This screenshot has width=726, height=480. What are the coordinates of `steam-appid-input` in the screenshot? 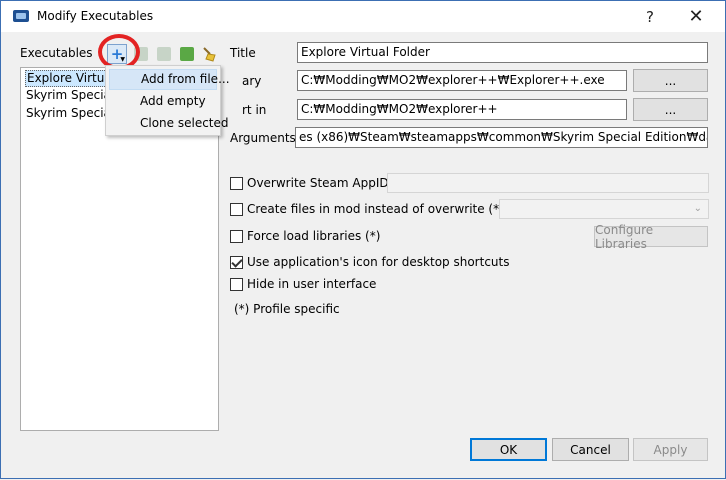 It's located at (548, 183).